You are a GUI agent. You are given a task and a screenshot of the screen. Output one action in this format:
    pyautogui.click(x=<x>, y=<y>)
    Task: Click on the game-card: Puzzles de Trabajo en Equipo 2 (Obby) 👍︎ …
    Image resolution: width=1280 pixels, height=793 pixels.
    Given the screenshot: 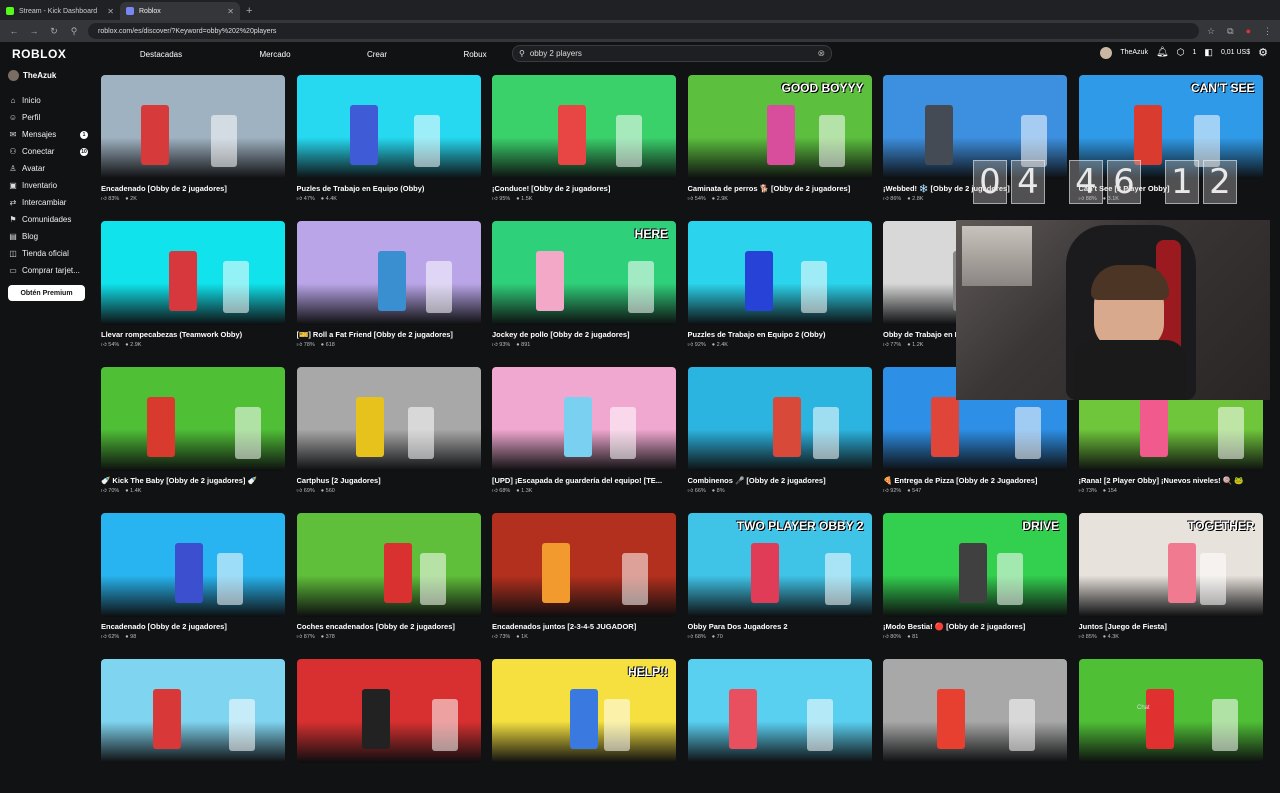 What is the action you would take?
    pyautogui.click(x=779, y=288)
    